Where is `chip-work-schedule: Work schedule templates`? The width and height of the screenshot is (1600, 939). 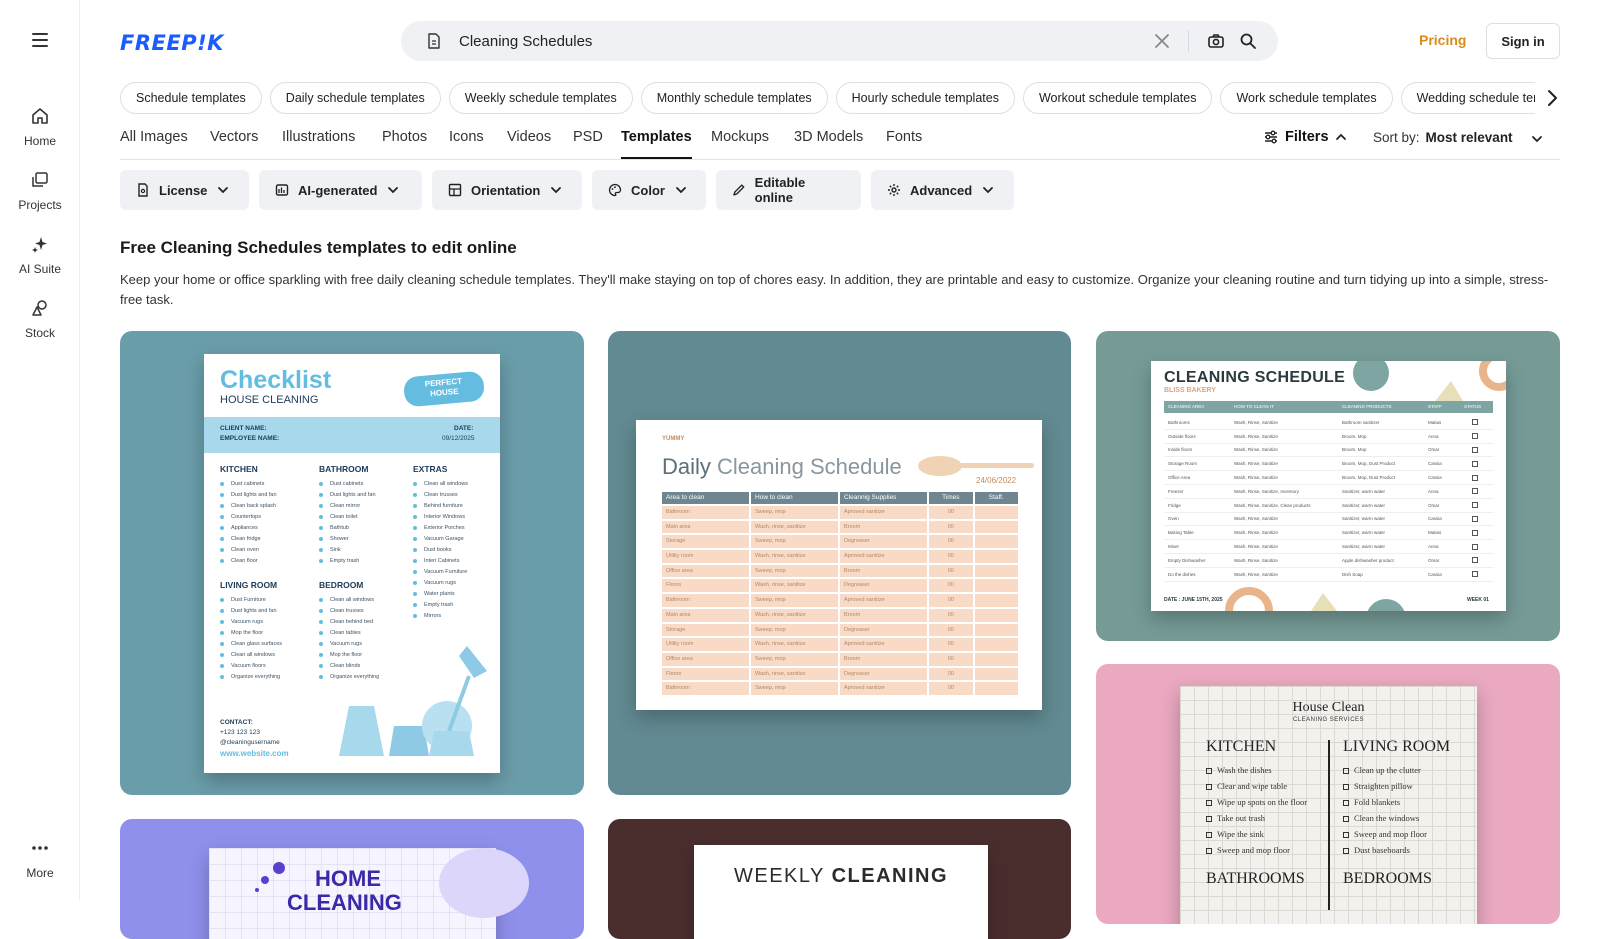 chip-work-schedule: Work schedule templates is located at coordinates (1306, 98).